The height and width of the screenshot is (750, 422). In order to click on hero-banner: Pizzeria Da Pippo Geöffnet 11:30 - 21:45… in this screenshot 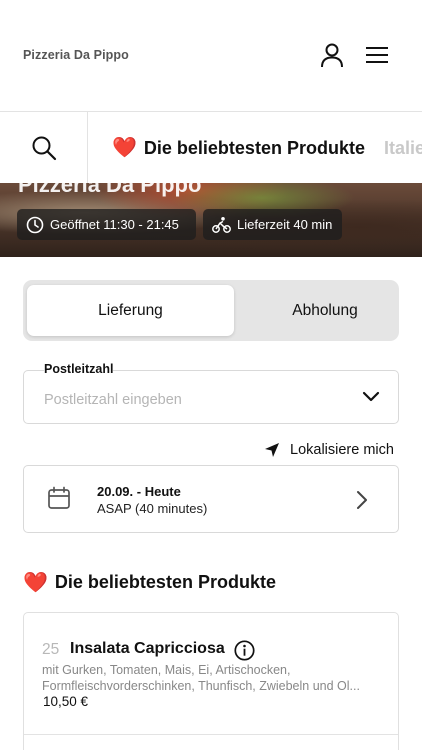, I will do `click(211, 220)`.